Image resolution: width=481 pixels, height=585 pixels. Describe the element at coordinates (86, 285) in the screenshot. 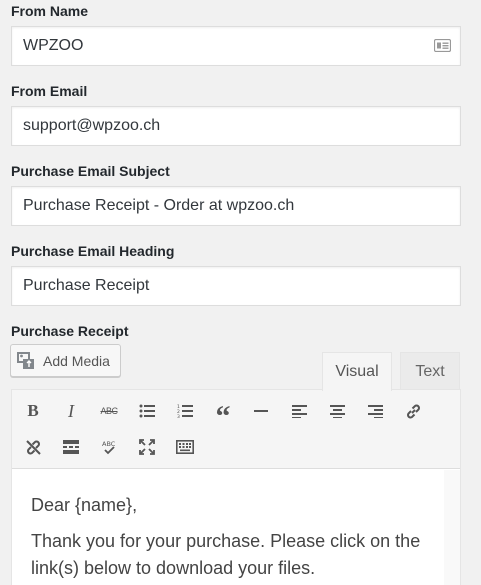

I see `email-heading-value: Purchase Receipt` at that location.